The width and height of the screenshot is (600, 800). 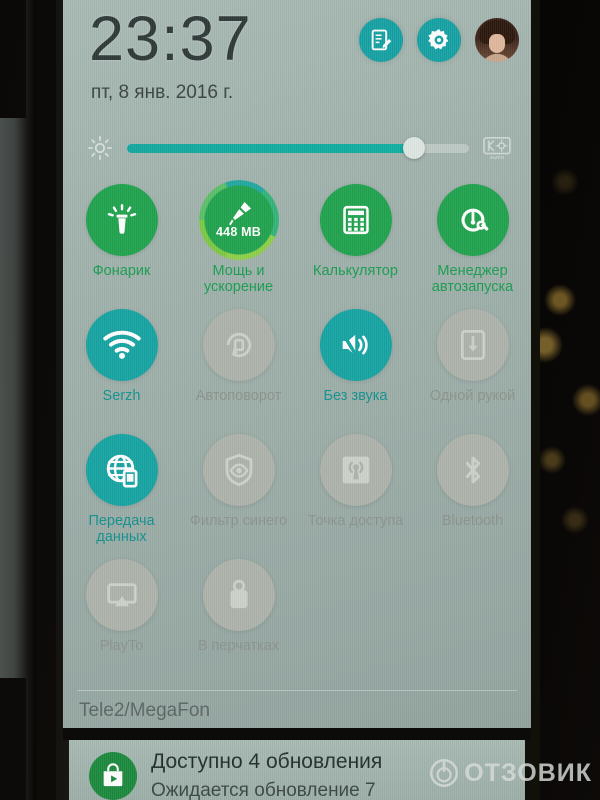 I want to click on toggle-label: Одной рукой, so click(x=472, y=396).